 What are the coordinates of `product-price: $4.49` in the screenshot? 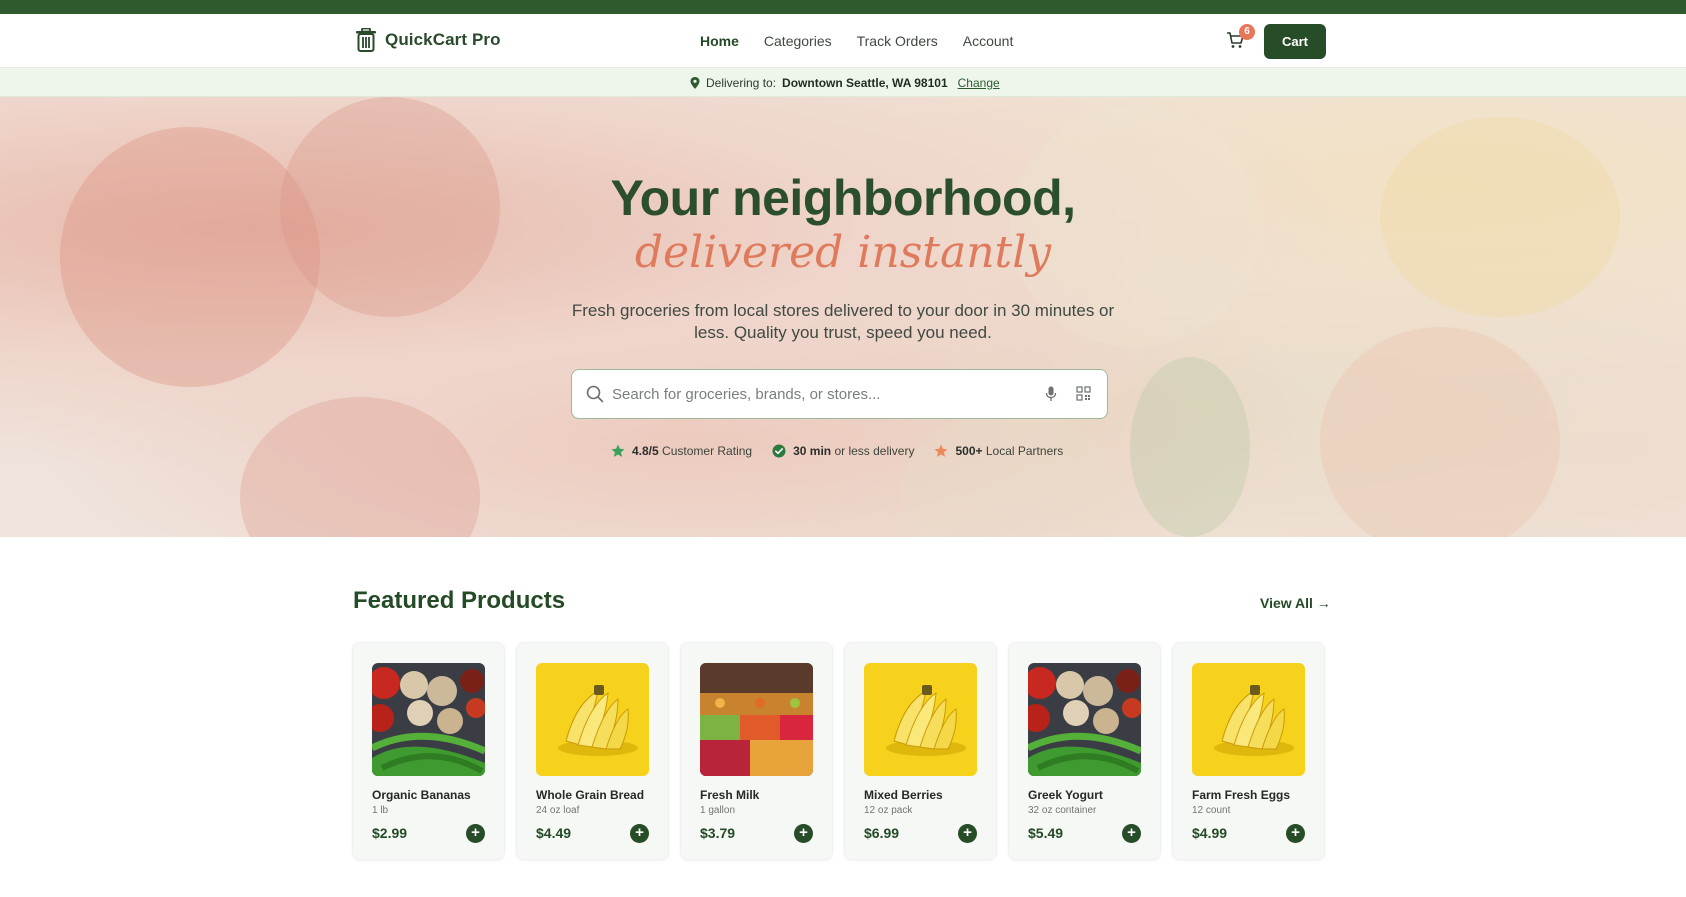 It's located at (554, 833).